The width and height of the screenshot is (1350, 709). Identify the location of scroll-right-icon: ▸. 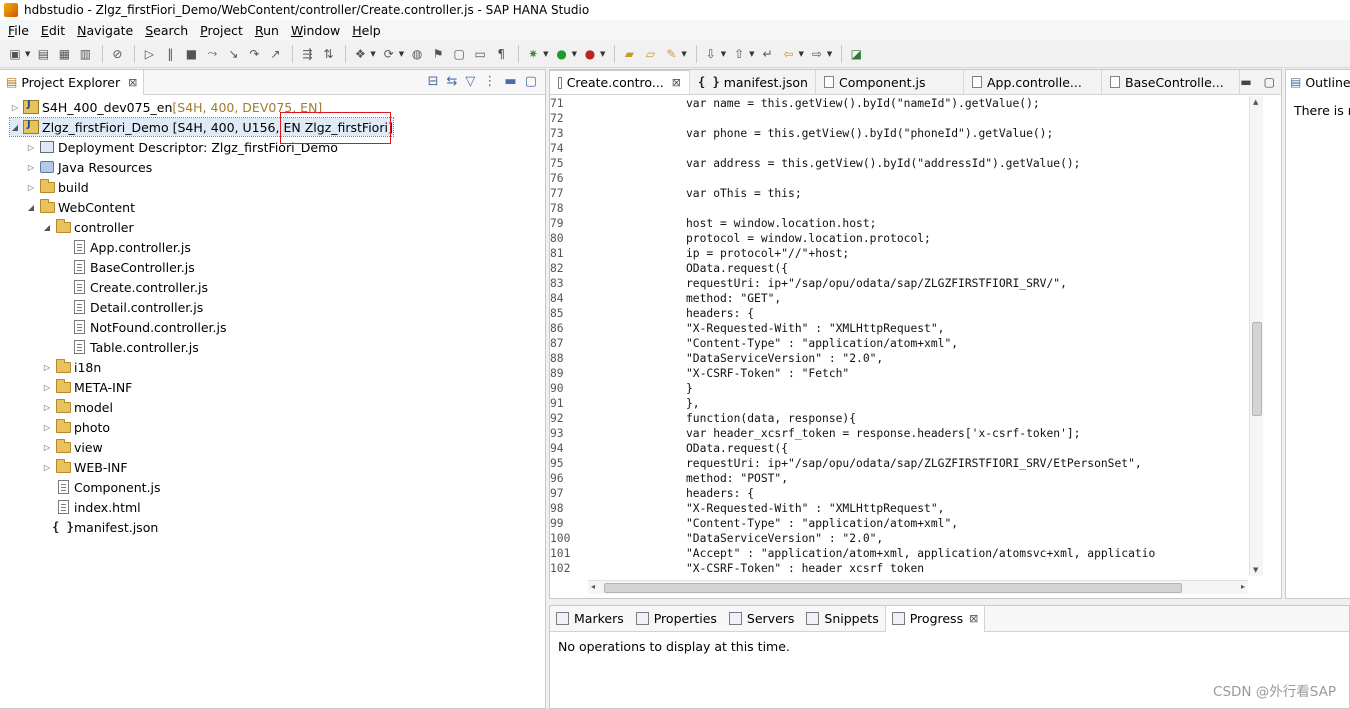
(1243, 586).